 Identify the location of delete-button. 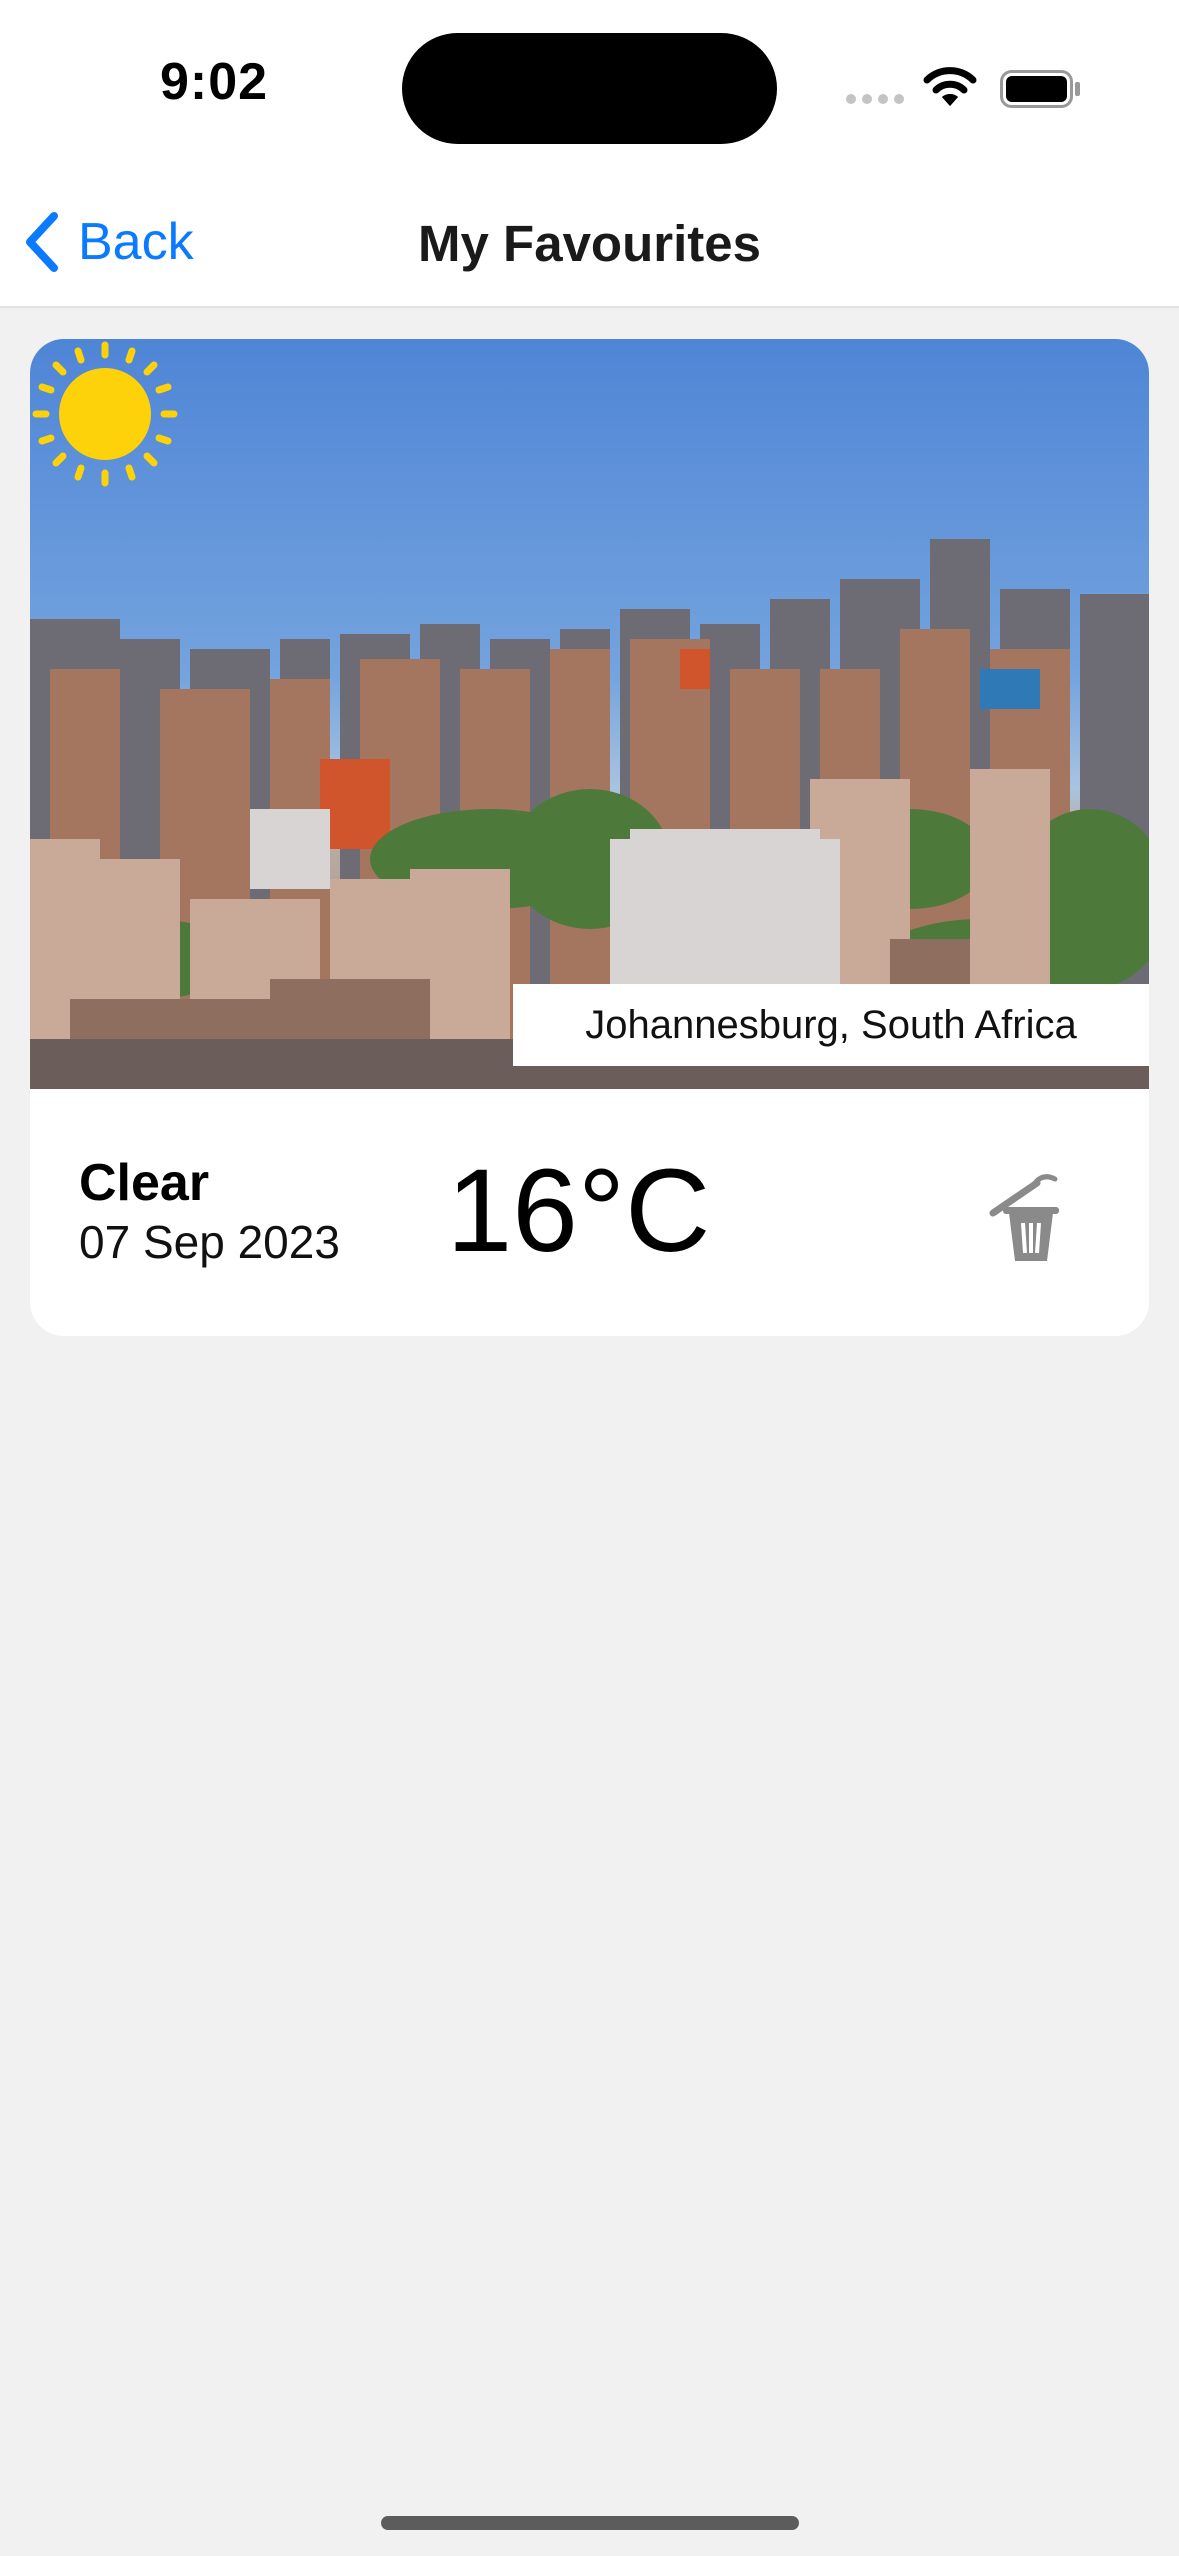
(1025, 1219).